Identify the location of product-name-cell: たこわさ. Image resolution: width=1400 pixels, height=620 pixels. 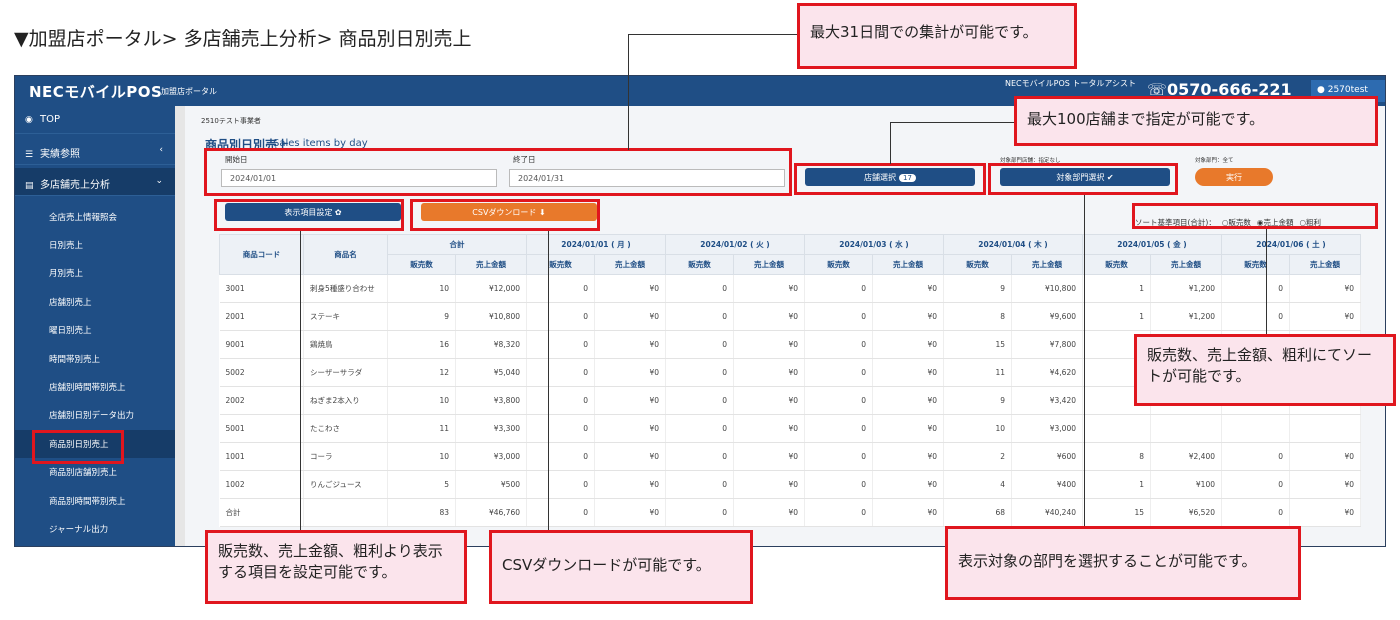
(345, 428).